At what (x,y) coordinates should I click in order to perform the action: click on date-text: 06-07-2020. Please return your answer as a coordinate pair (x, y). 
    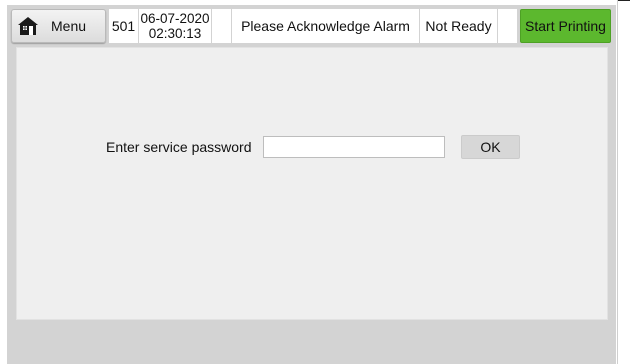
    Looking at the image, I should click on (175, 18).